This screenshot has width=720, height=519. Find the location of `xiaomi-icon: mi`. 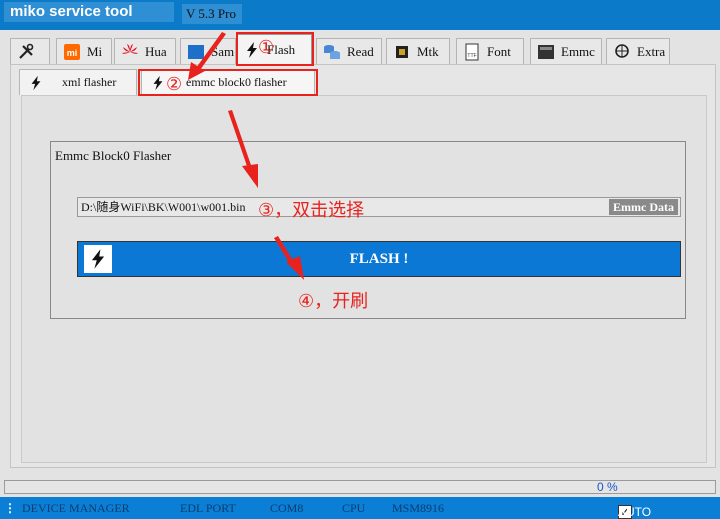

xiaomi-icon: mi is located at coordinates (72, 52).